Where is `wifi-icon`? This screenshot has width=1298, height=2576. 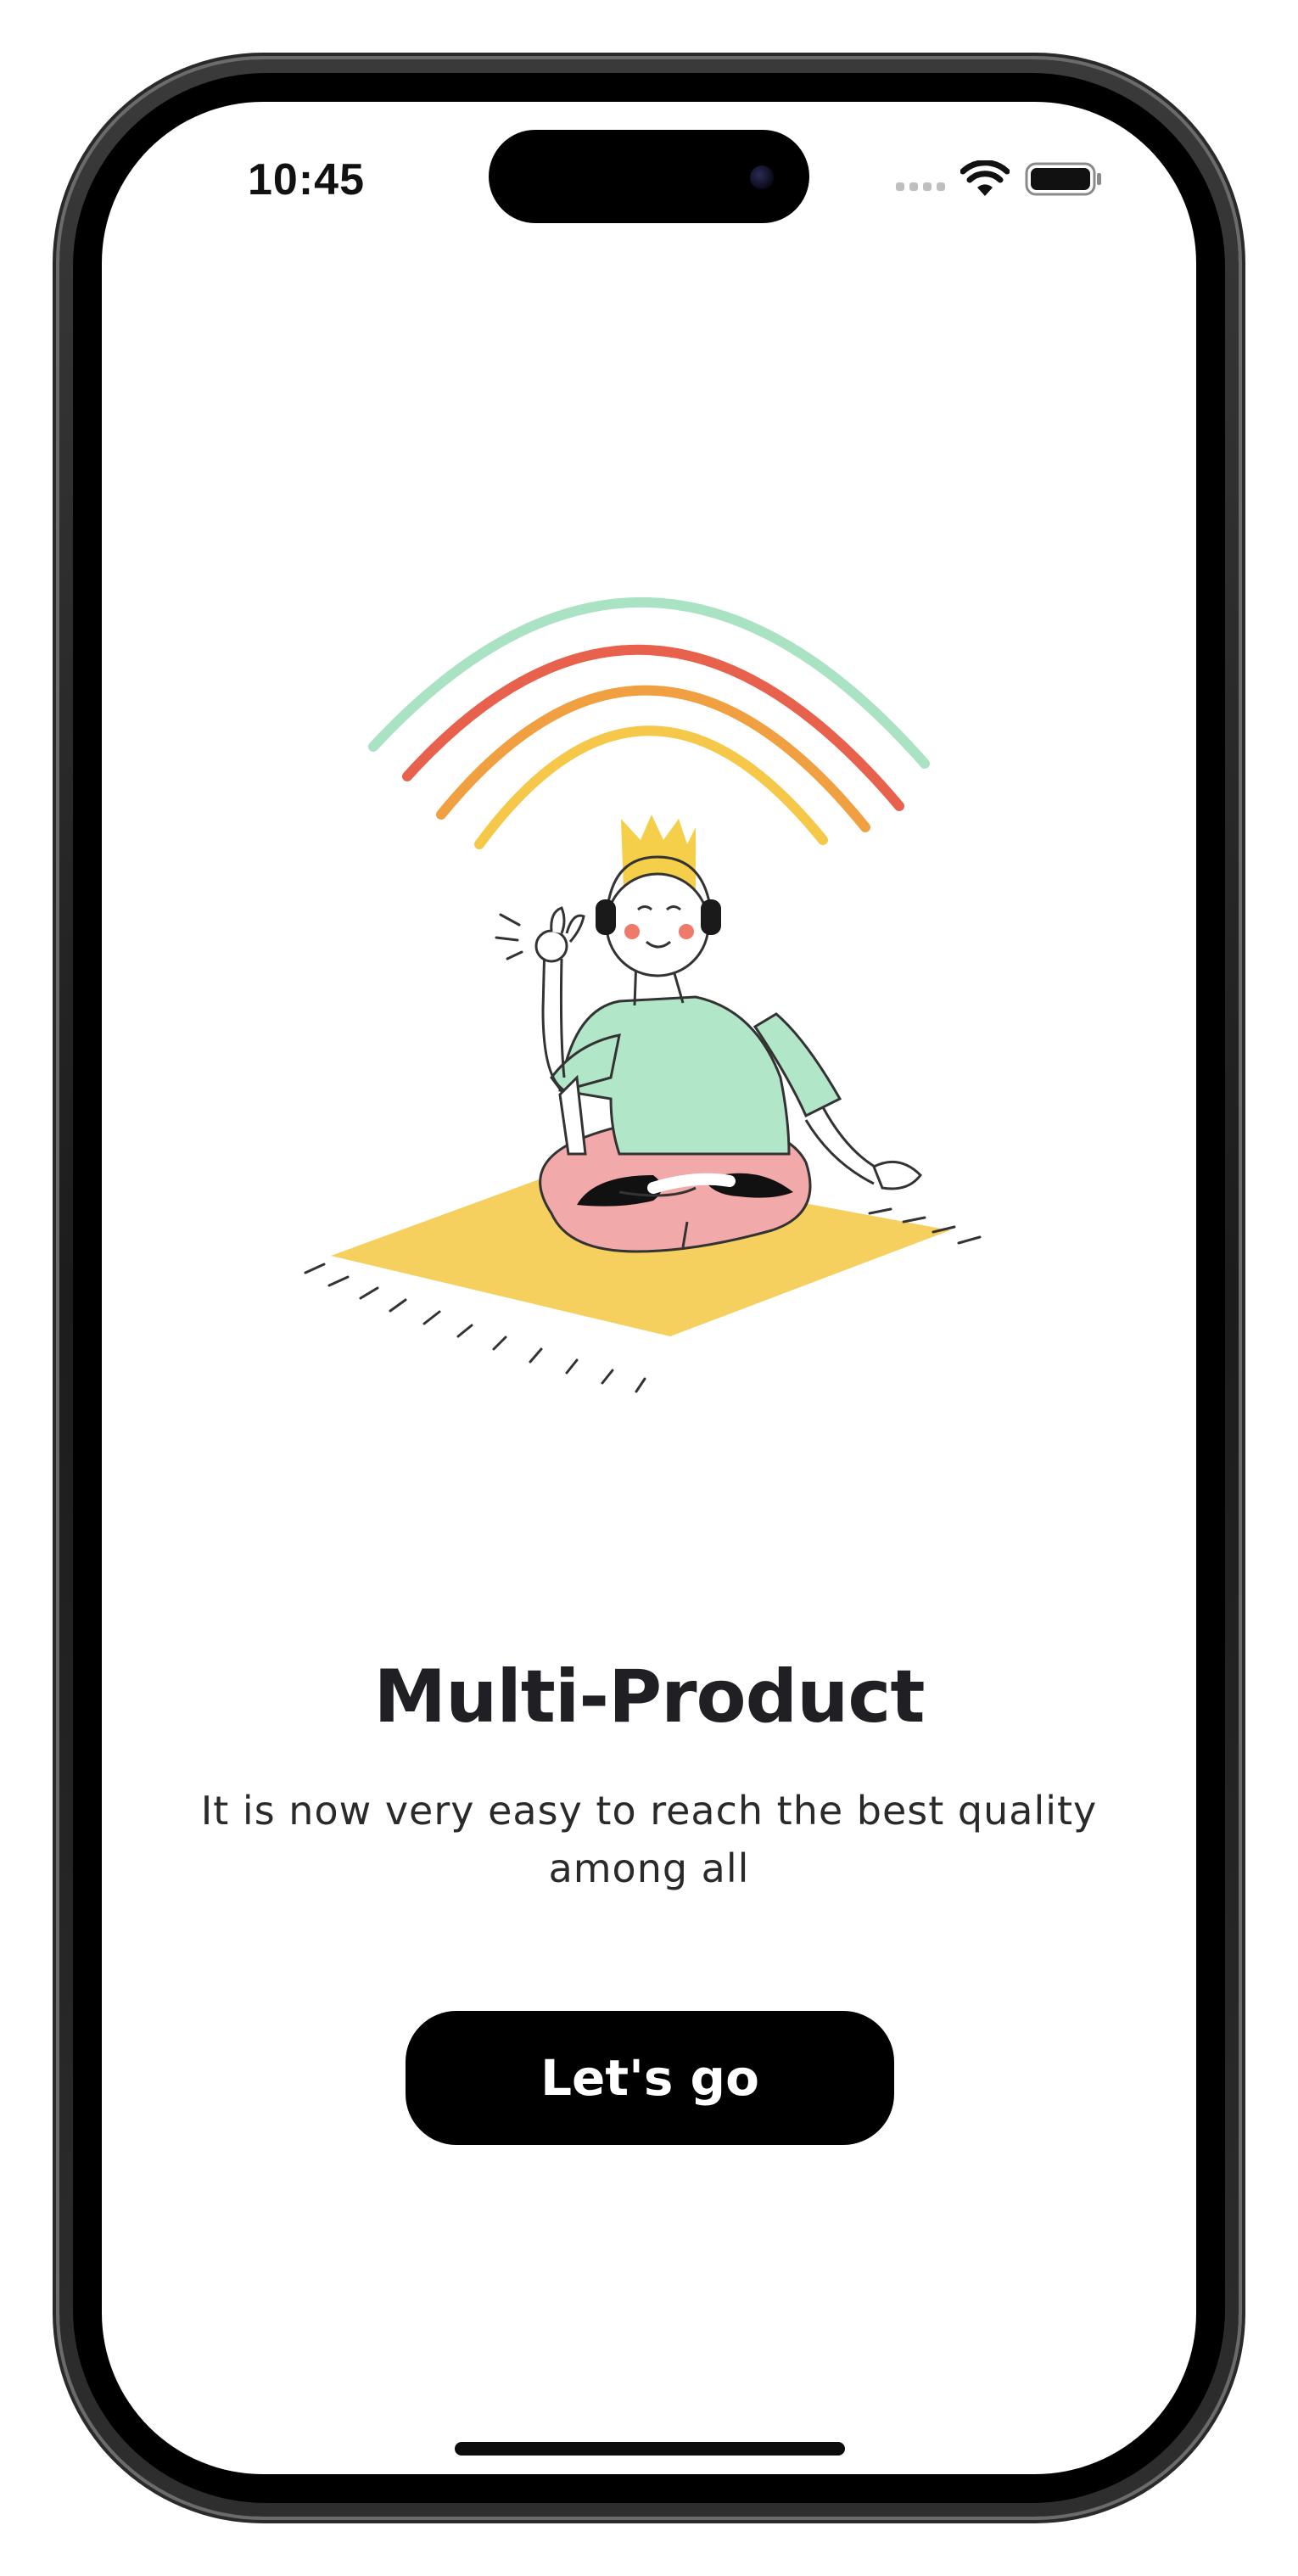 wifi-icon is located at coordinates (985, 178).